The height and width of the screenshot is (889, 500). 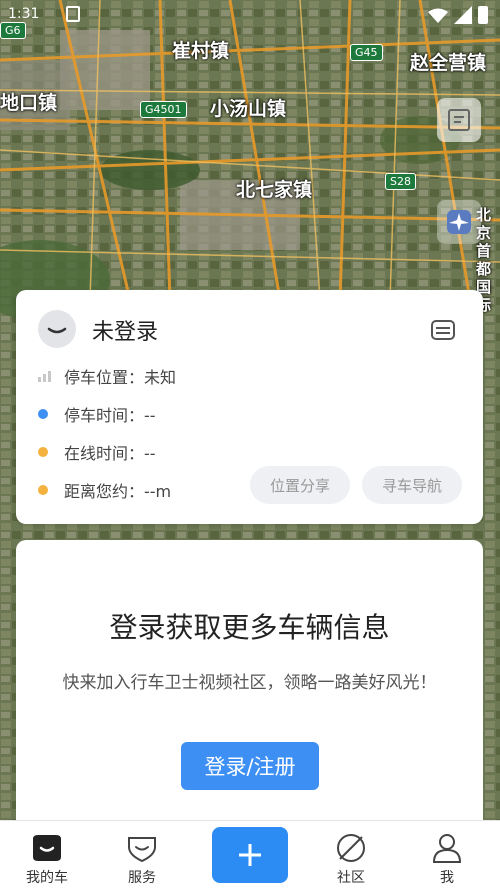 What do you see at coordinates (448, 63) in the screenshot?
I see `map-place-label: 赵全营镇` at bounding box center [448, 63].